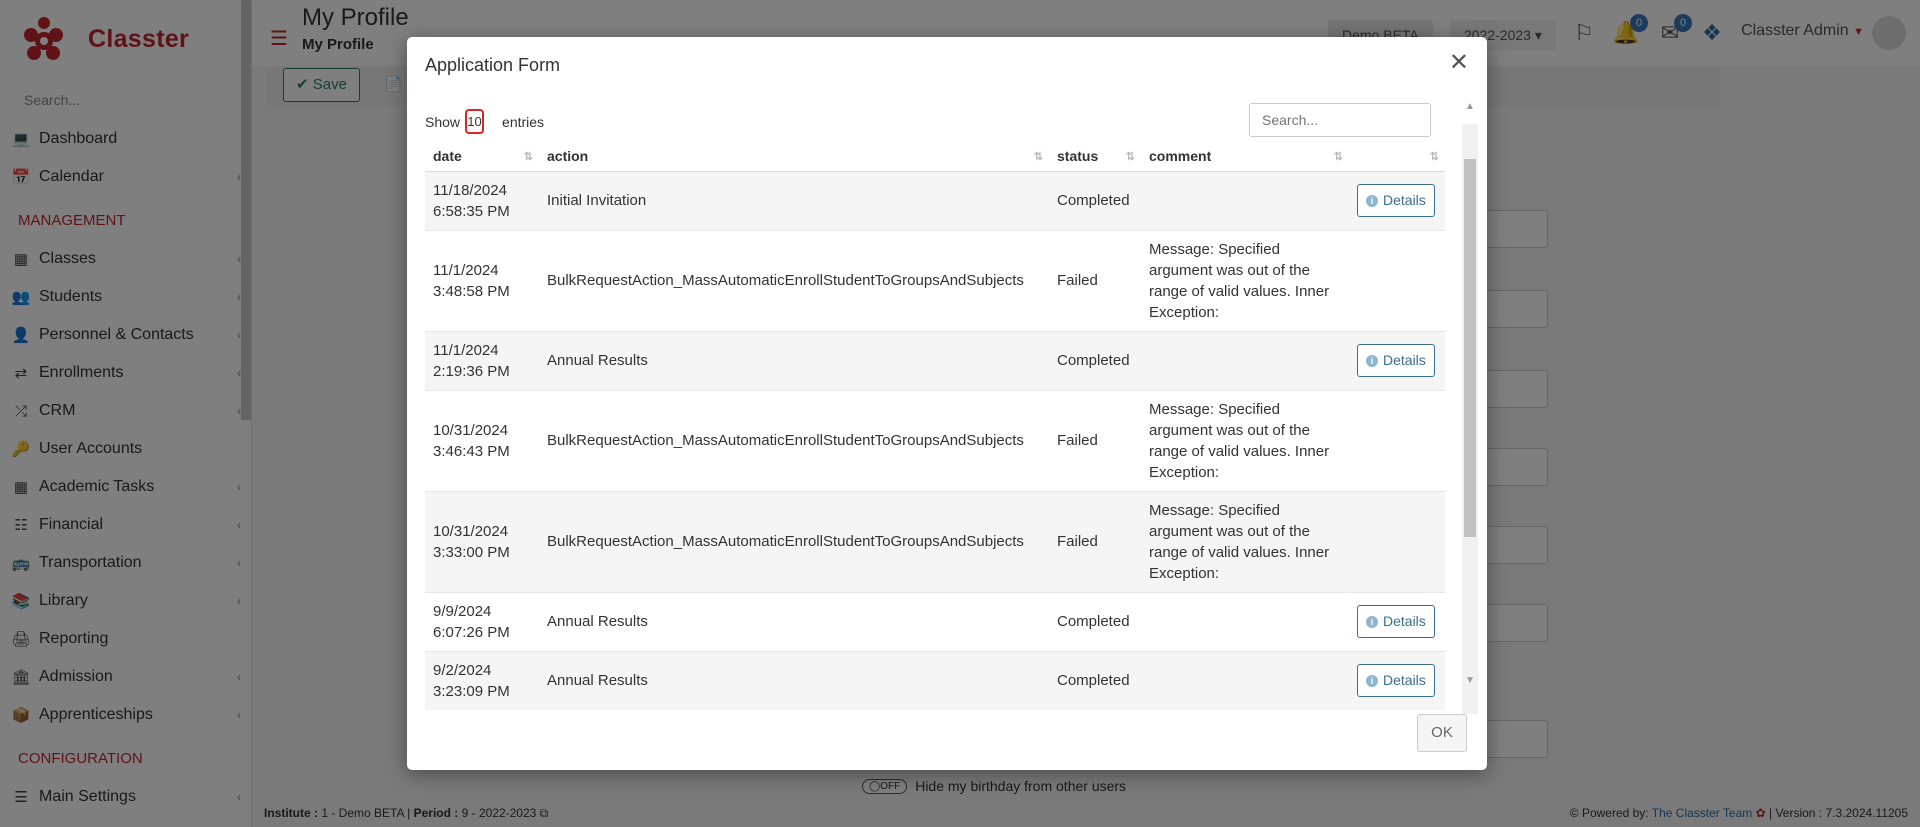  I want to click on column-header-actions: ⇅, so click(1397, 156).